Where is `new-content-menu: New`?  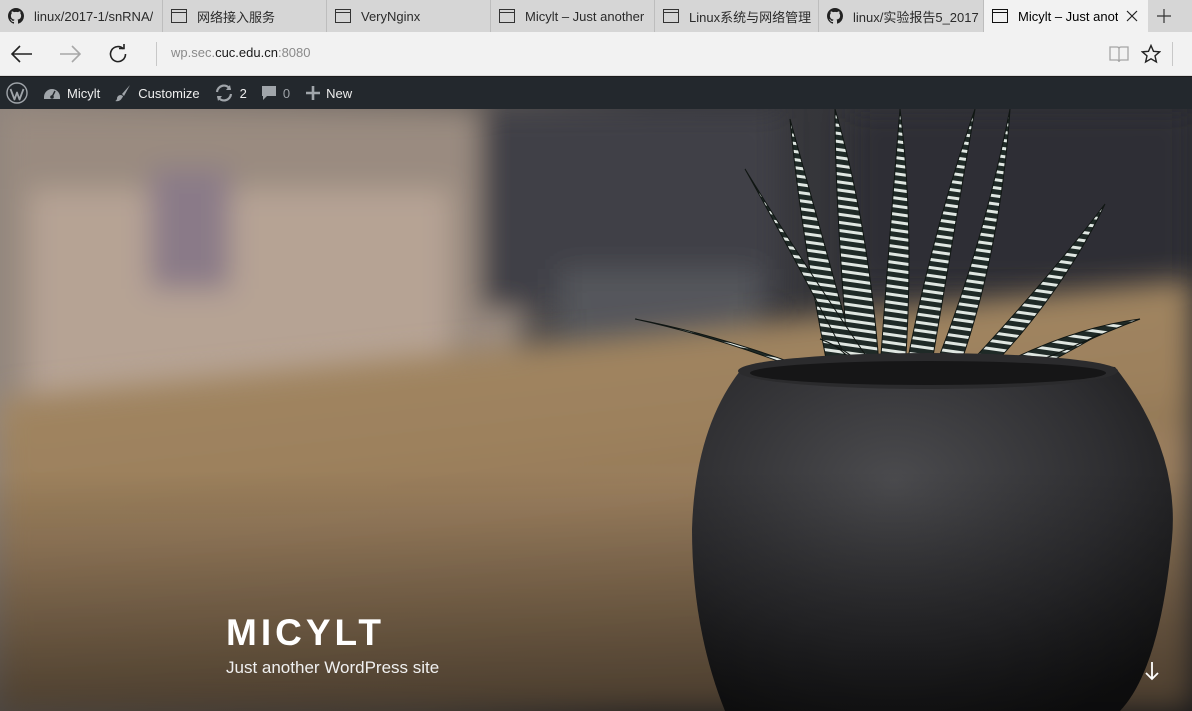
new-content-menu: New is located at coordinates (328, 93).